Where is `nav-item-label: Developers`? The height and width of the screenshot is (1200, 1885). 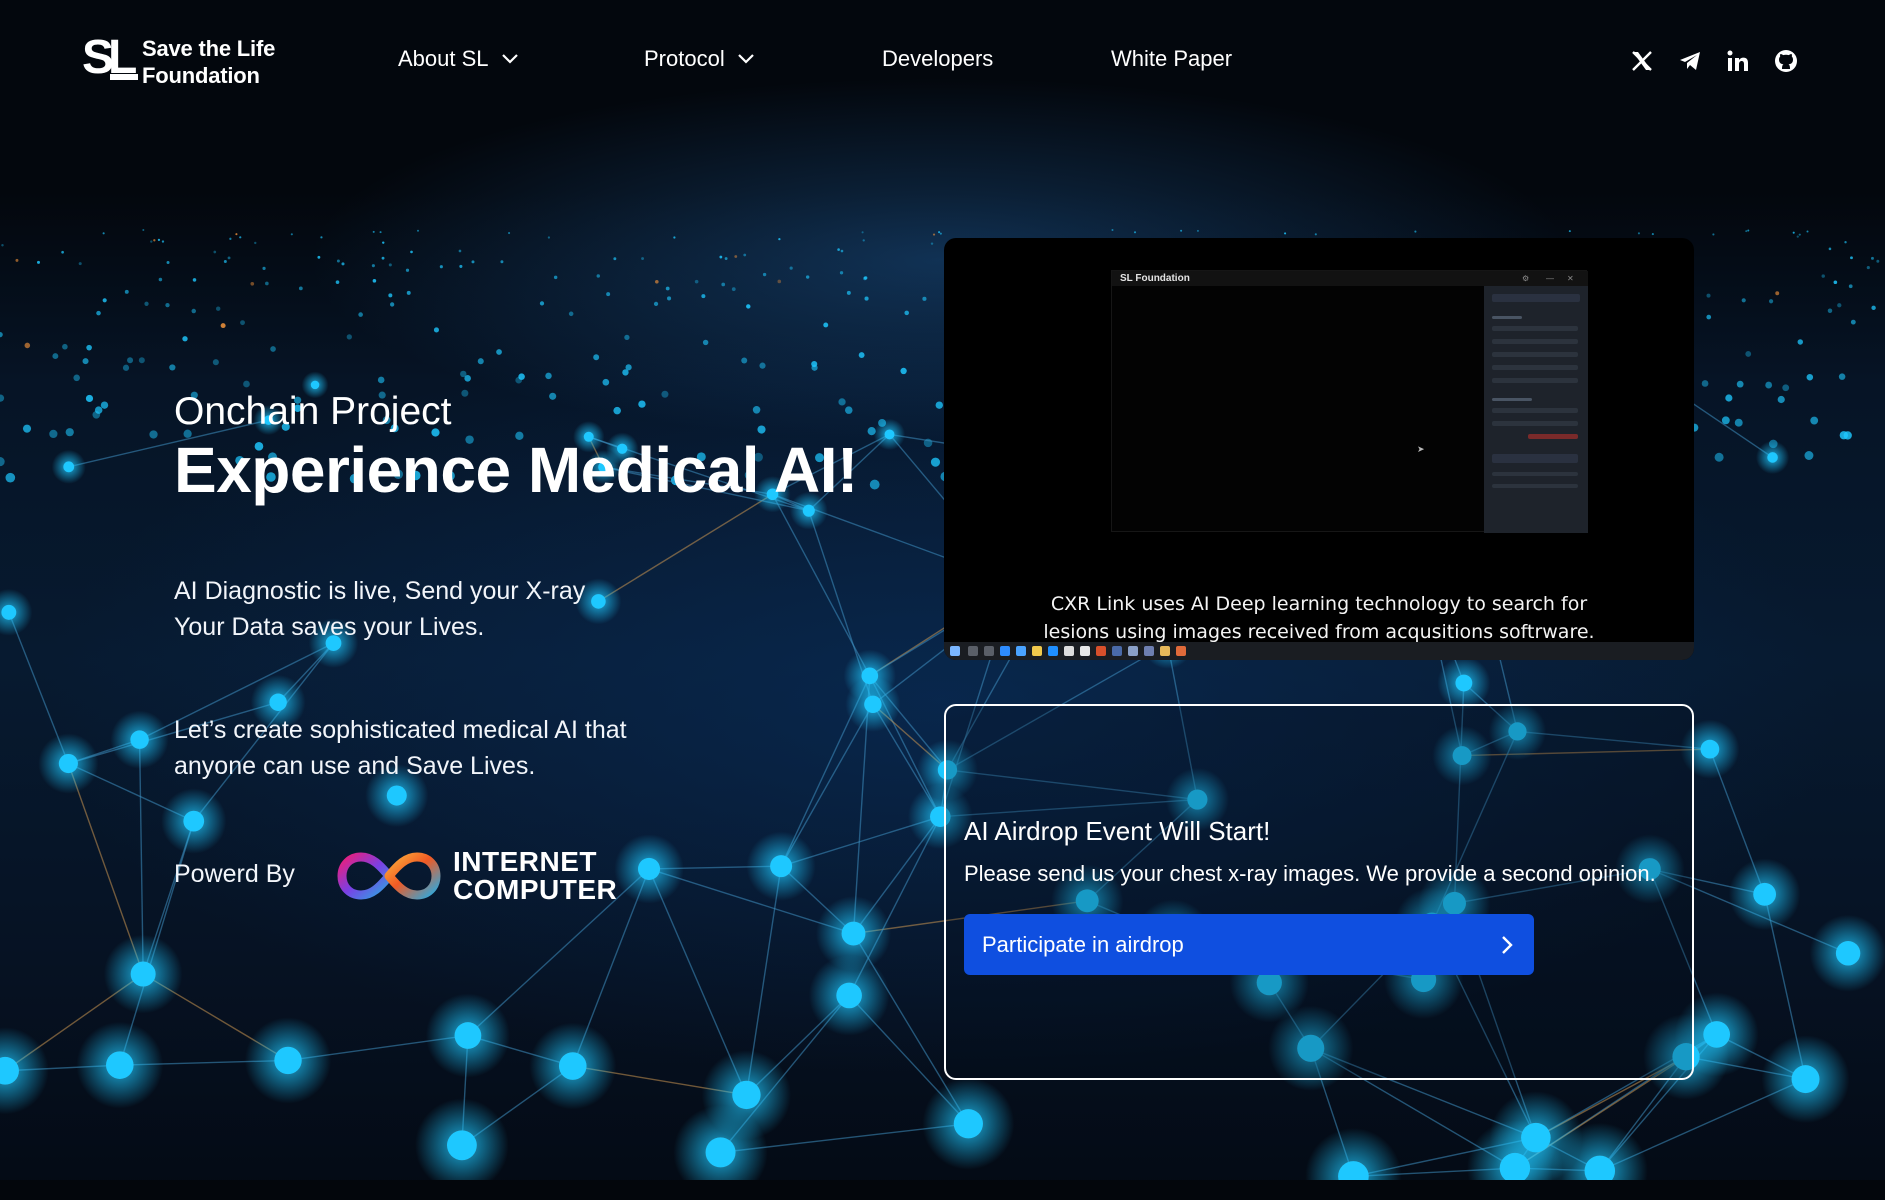 nav-item-label: Developers is located at coordinates (938, 58).